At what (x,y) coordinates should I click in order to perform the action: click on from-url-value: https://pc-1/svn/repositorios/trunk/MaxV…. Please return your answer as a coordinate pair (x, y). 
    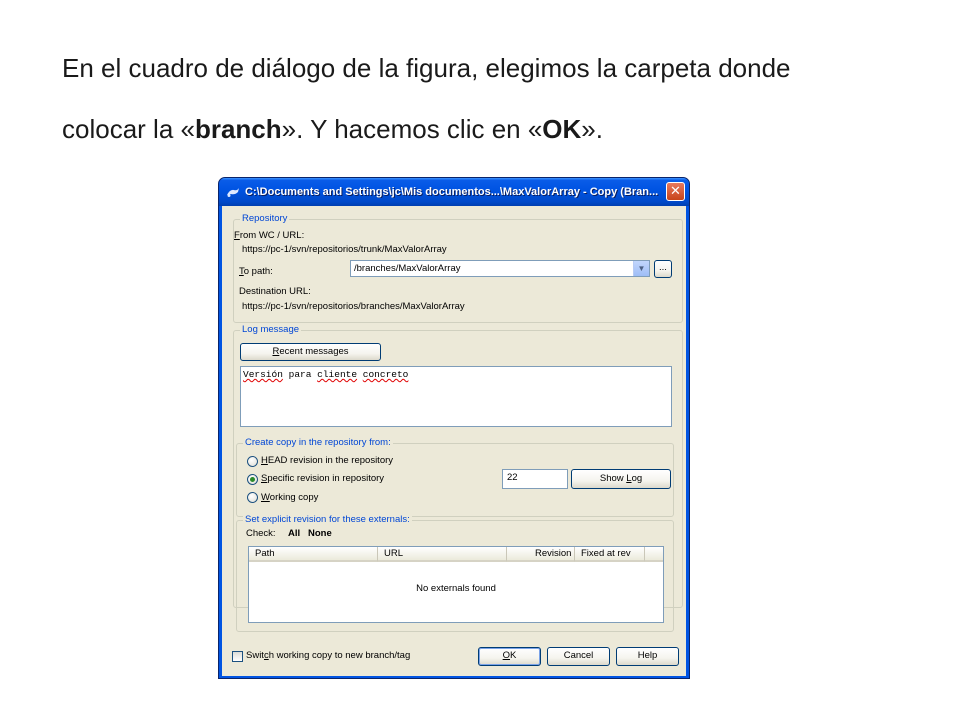
    Looking at the image, I should click on (344, 249).